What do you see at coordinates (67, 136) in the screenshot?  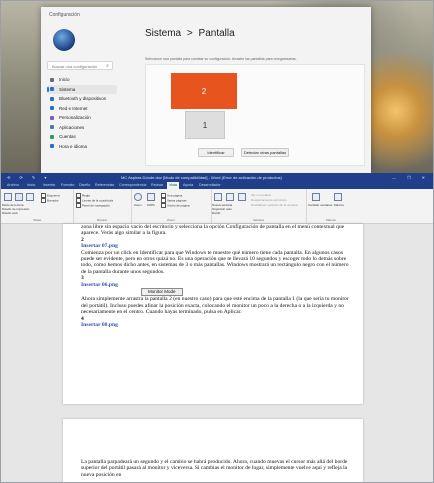 I see `nav-label: Cuentas` at bounding box center [67, 136].